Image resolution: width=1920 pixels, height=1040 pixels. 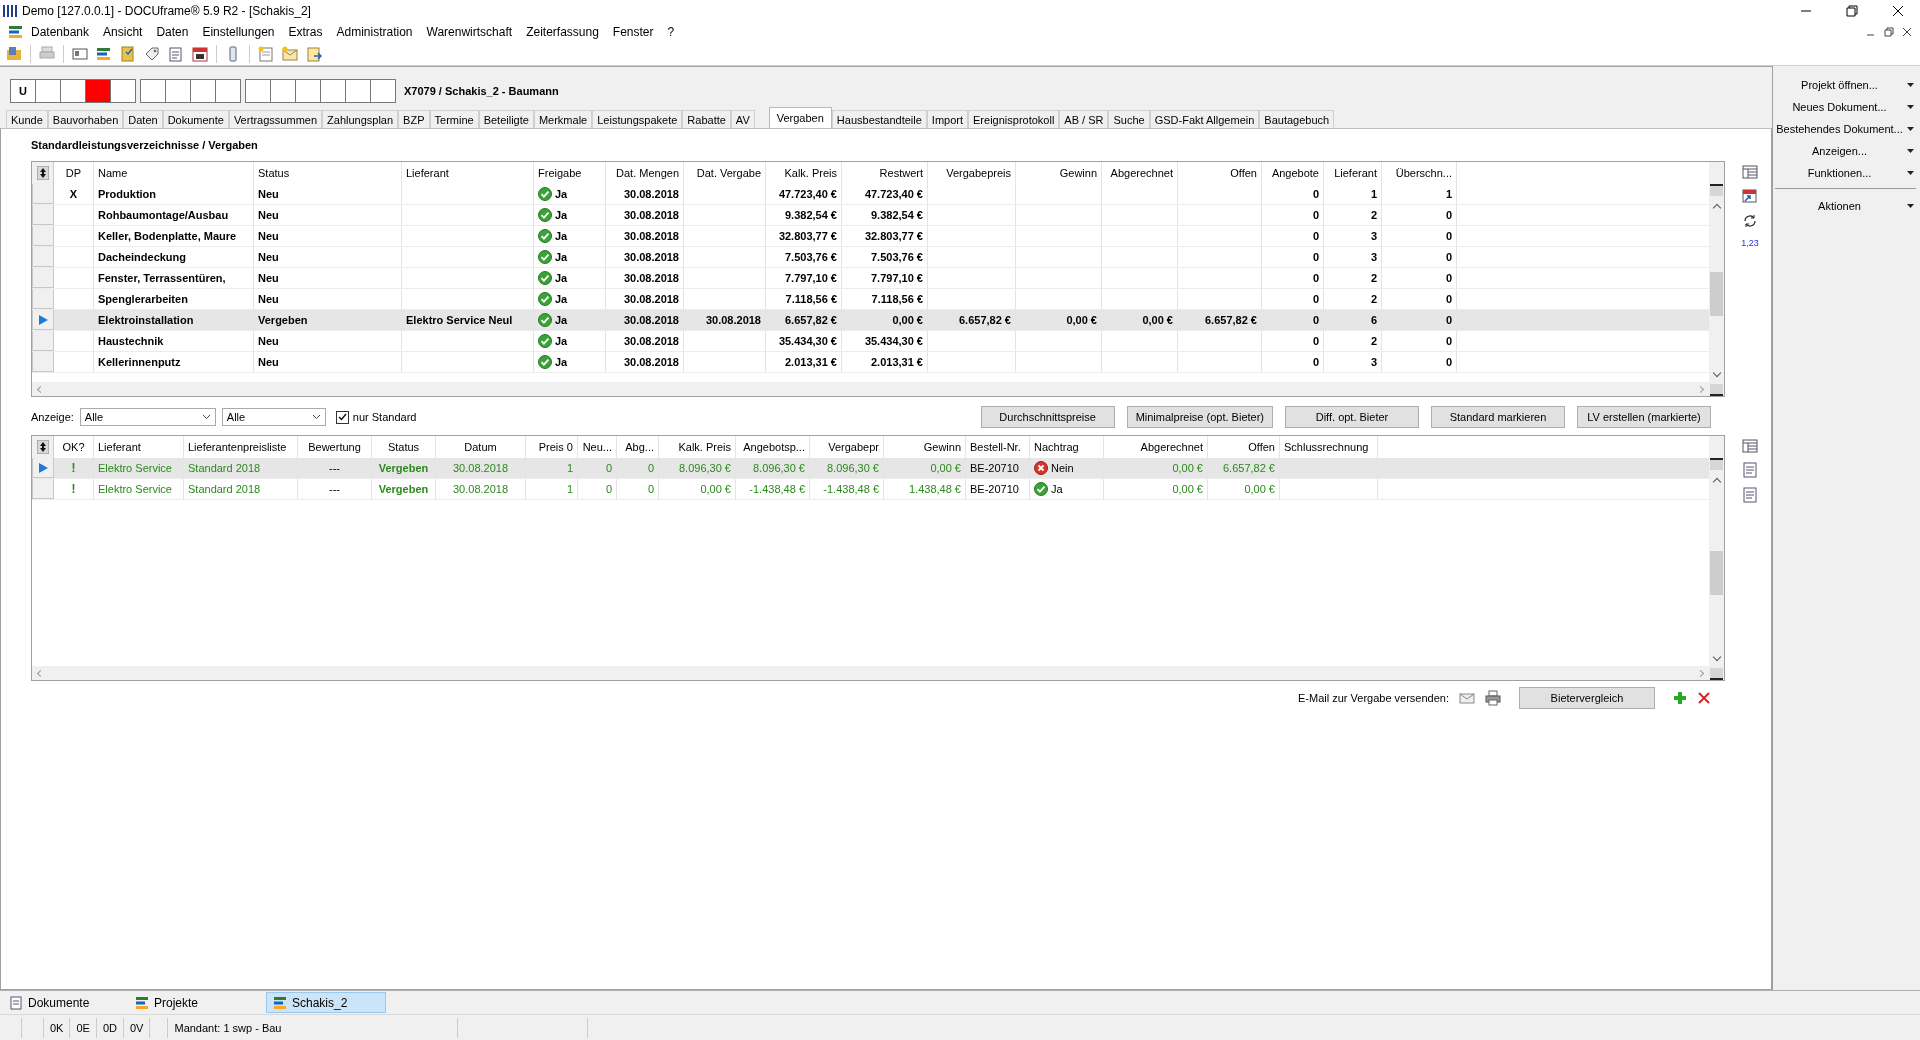 What do you see at coordinates (1680, 698) in the screenshot?
I see `plus-icon` at bounding box center [1680, 698].